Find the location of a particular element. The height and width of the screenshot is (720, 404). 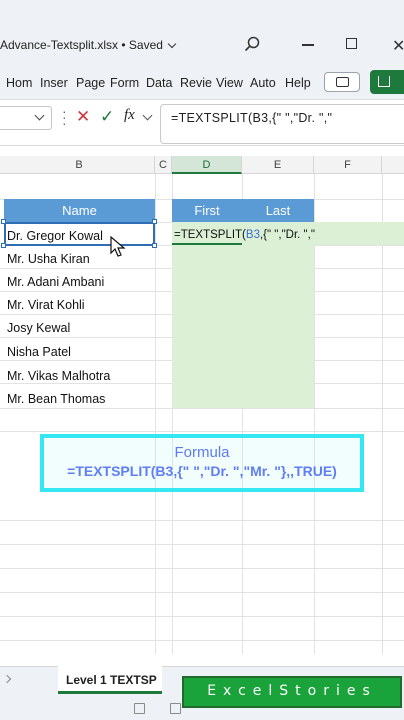

name-cell: Mr. Bean Thomas is located at coordinates (56, 399).